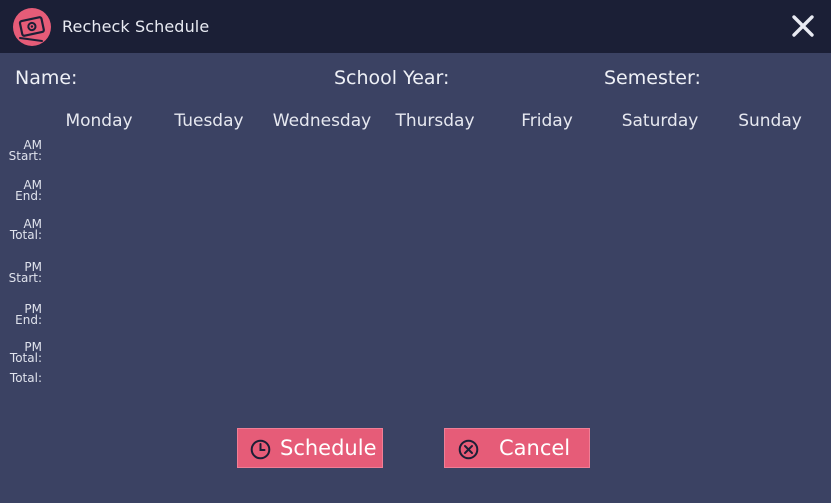 Image resolution: width=831 pixels, height=503 pixels. I want to click on app-logo-icon, so click(32, 27).